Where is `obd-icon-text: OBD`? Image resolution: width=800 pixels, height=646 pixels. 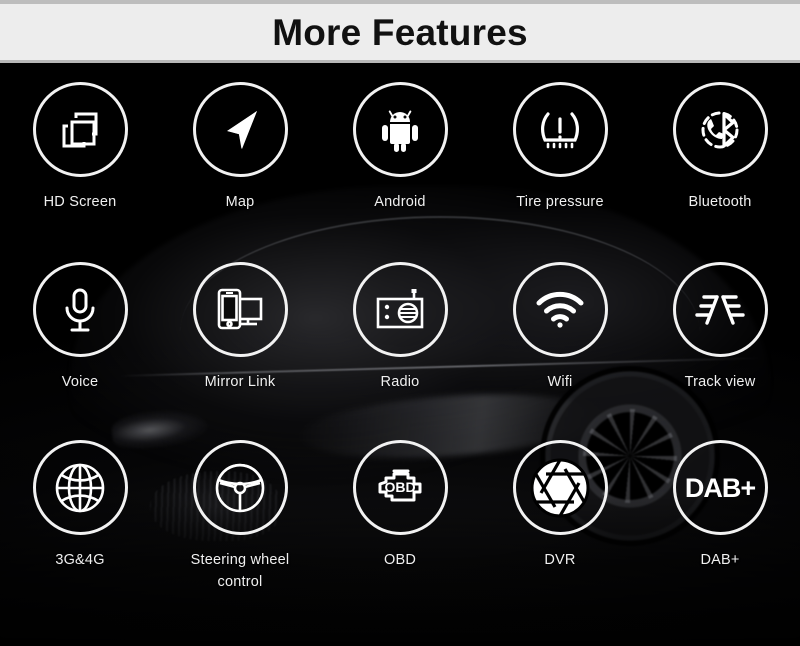 obd-icon-text: OBD is located at coordinates (399, 487).